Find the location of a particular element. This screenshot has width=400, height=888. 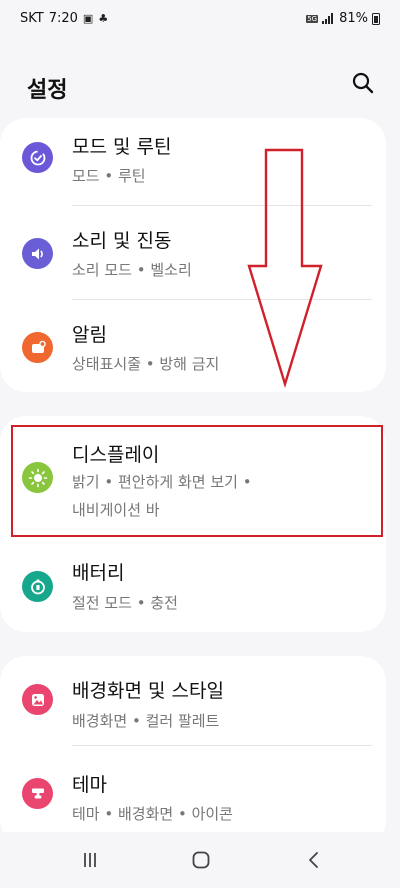

settings-item-notifications: 알림 상태표시줄 • 방해 금지 is located at coordinates (193, 348).